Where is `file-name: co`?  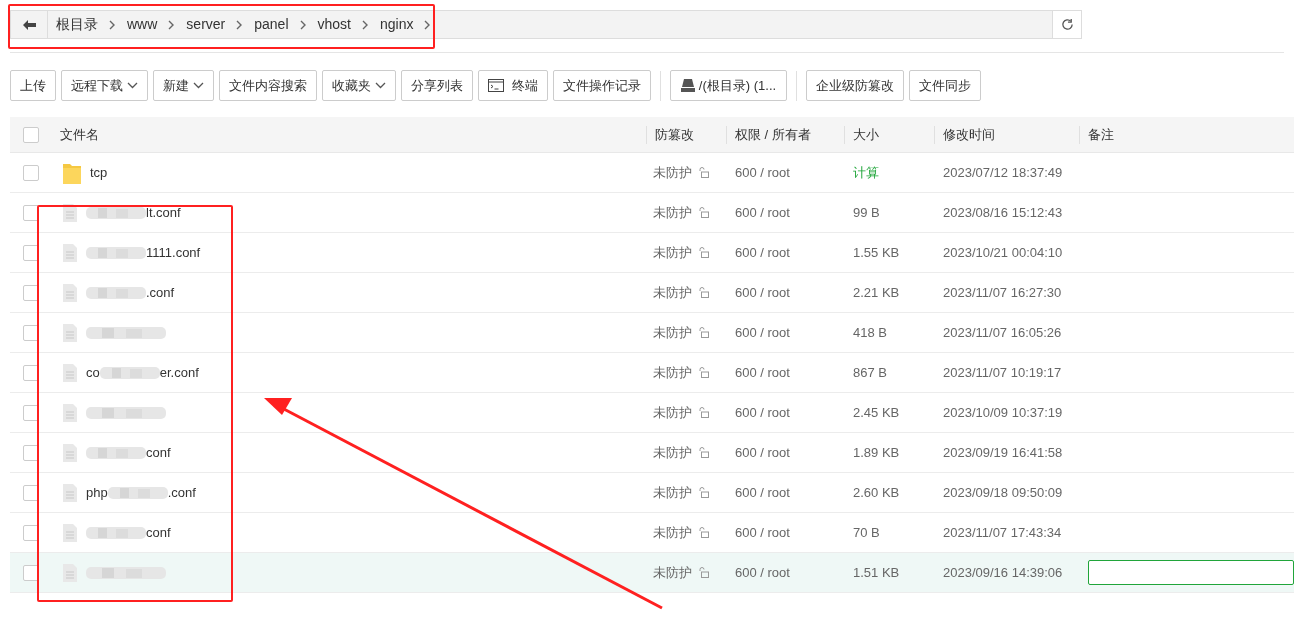
file-name: co is located at coordinates (93, 372).